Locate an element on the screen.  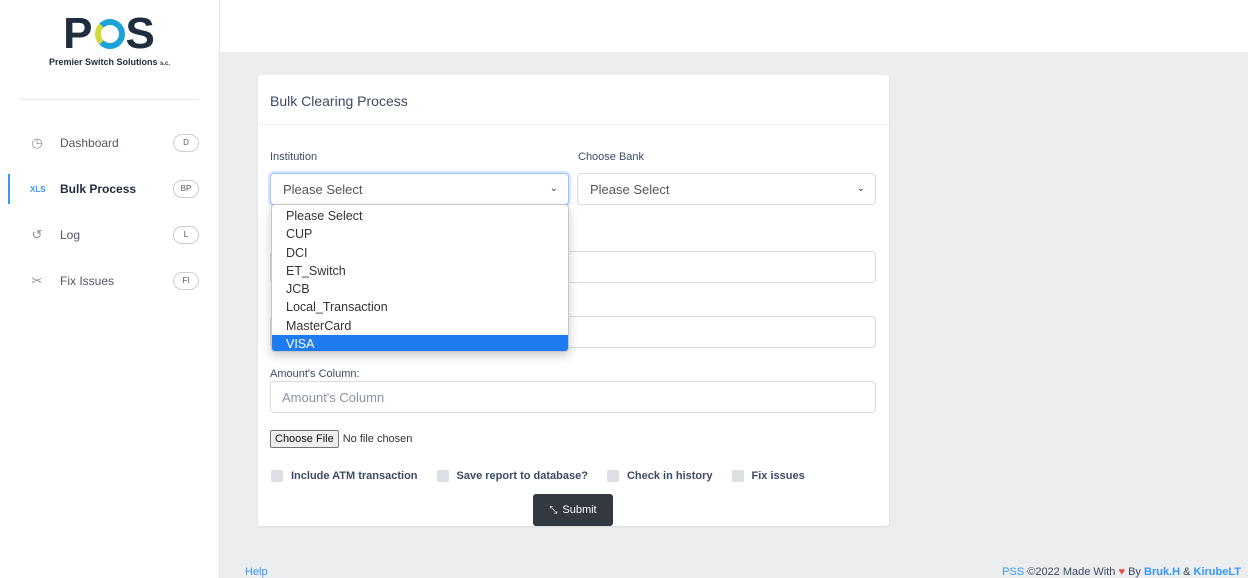
dropdown-option: ET_Switch is located at coordinates (420, 271).